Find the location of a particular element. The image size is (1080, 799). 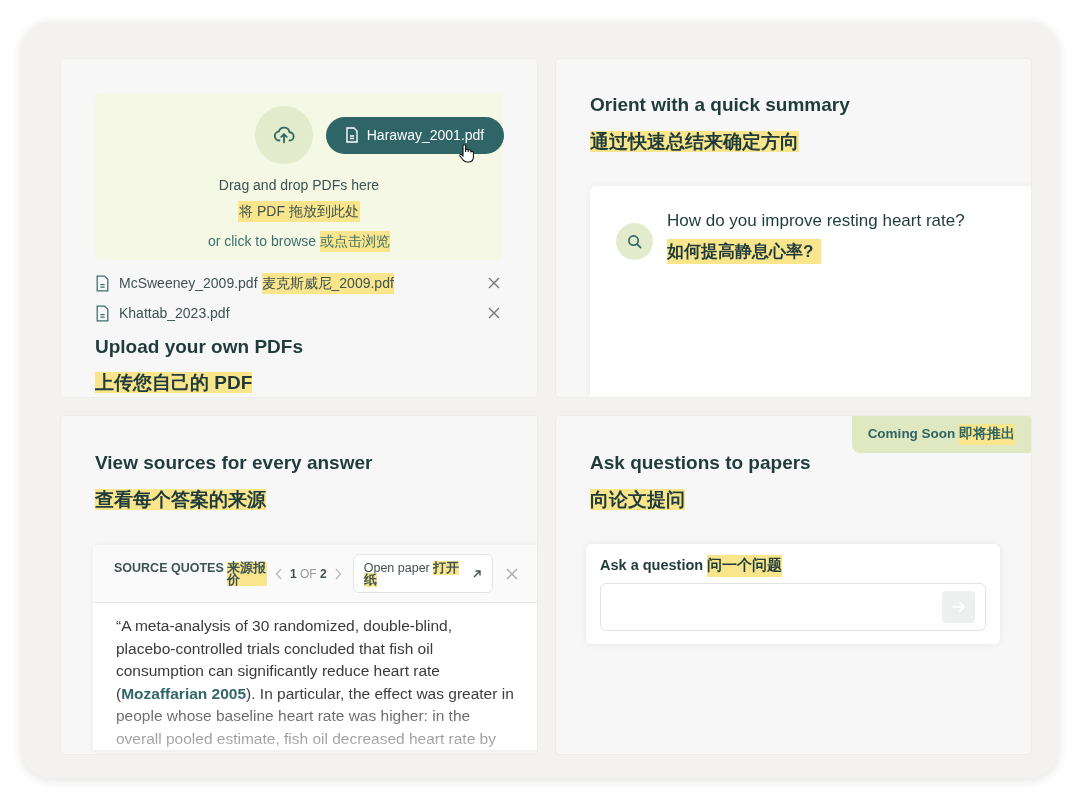

panel-title-translation: 通过快速总结来确定方向 is located at coordinates (694, 141).